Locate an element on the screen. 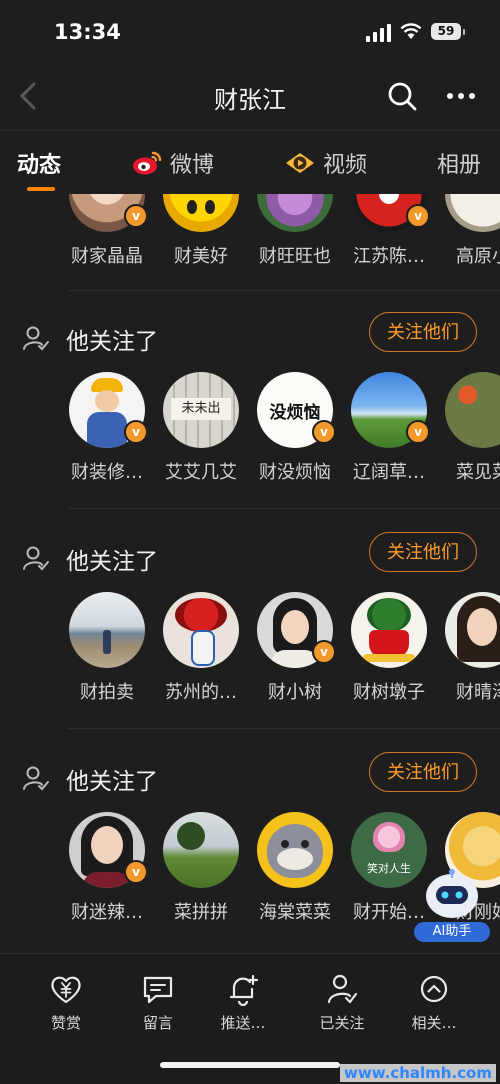 The height and width of the screenshot is (1084, 500). tab-label: 微博 is located at coordinates (192, 165).